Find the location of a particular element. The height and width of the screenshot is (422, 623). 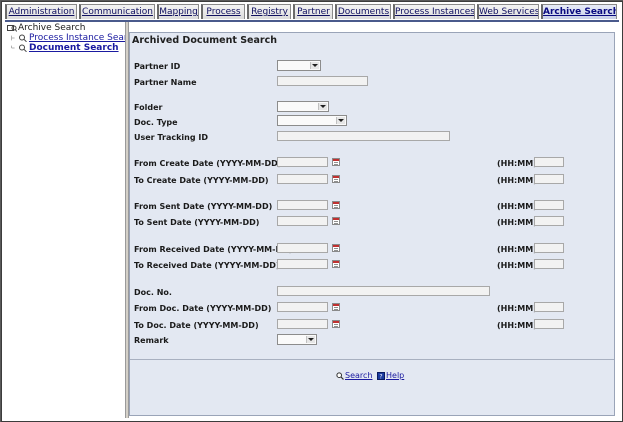

to-received-date-label: To Received Date (YYYY-MM-DD) is located at coordinates (207, 265).